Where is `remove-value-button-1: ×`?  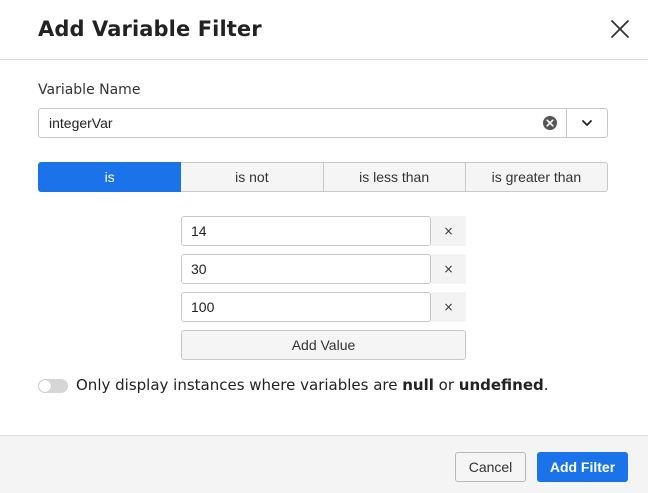
remove-value-button-1: × is located at coordinates (448, 231).